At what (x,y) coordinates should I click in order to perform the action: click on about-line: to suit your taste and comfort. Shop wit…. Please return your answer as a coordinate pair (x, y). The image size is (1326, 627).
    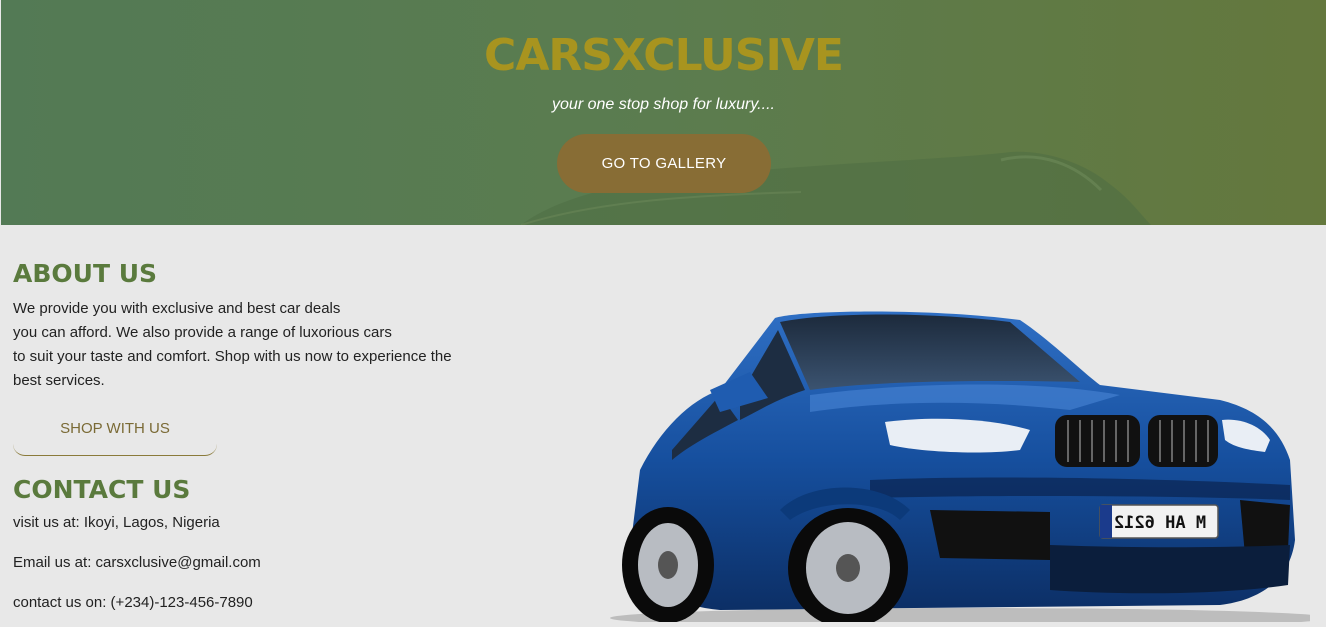
    Looking at the image, I should click on (232, 356).